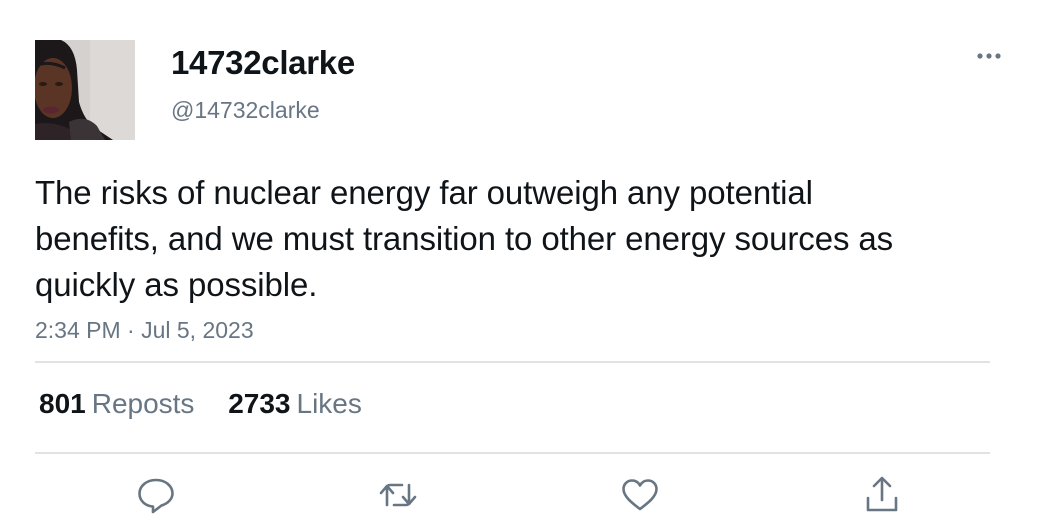  What do you see at coordinates (144, 330) in the screenshot?
I see `tweet-timestamp: 2:34 PM · Jul 5, 2023` at bounding box center [144, 330].